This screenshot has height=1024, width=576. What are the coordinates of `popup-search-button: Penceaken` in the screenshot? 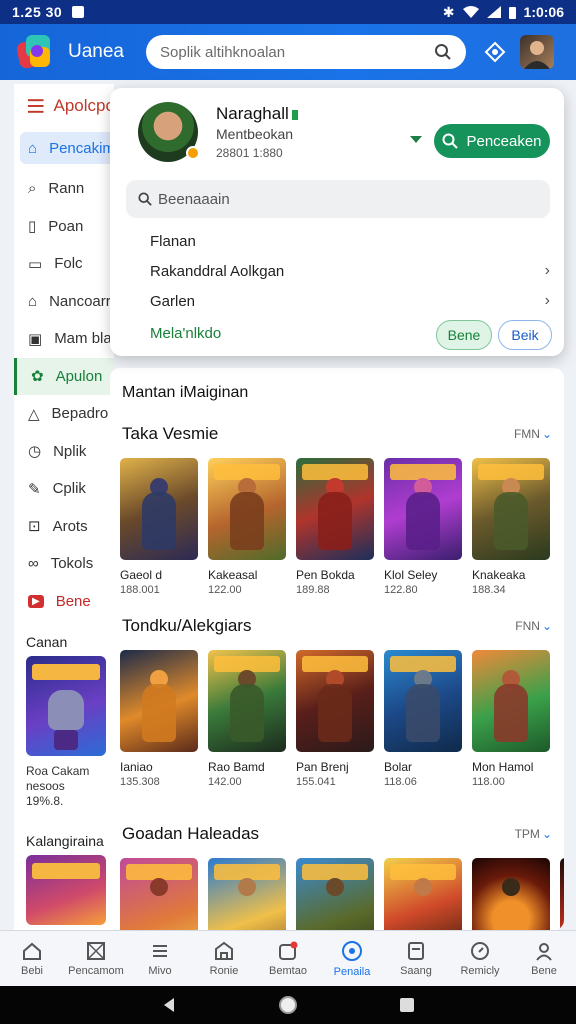 It's located at (492, 141).